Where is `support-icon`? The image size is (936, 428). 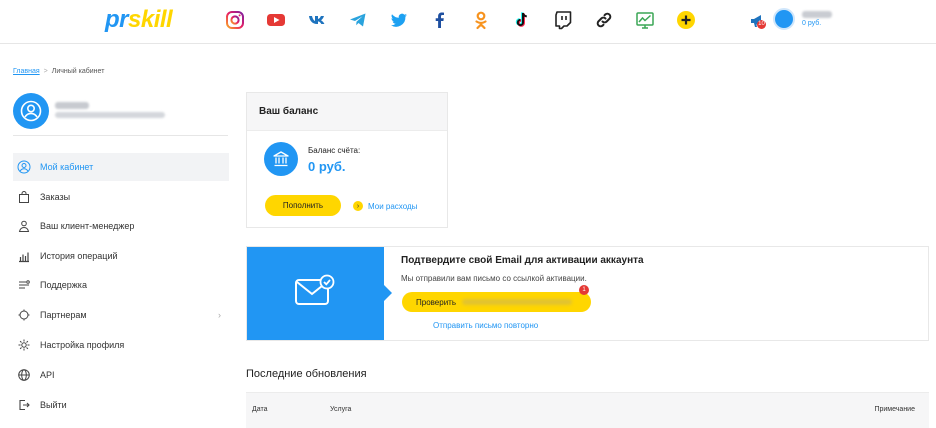
support-icon is located at coordinates (24, 285).